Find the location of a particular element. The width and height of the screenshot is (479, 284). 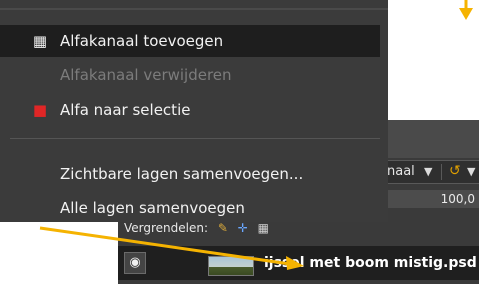

arrow-line-bottom is located at coordinates (165, 246).